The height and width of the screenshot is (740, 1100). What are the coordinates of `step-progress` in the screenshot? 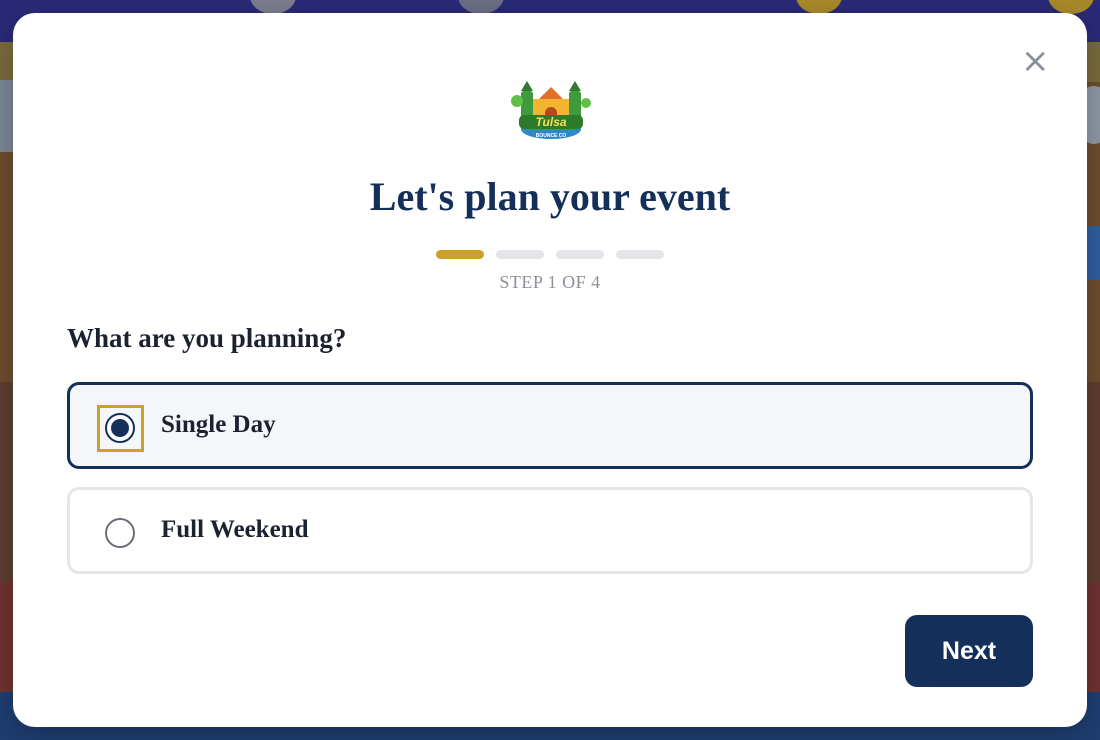 It's located at (551, 255).